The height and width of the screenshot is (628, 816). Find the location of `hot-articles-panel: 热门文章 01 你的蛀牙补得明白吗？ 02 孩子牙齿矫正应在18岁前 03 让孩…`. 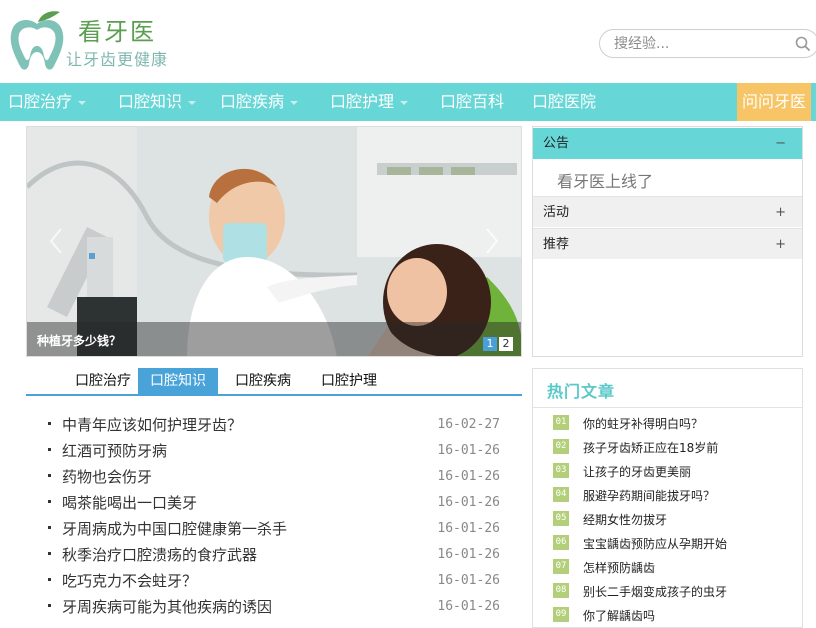

hot-articles-panel: 热门文章 01 你的蛀牙补得明白吗？ 02 孩子牙齿矫正应在18岁前 03 让孩… is located at coordinates (667, 498).